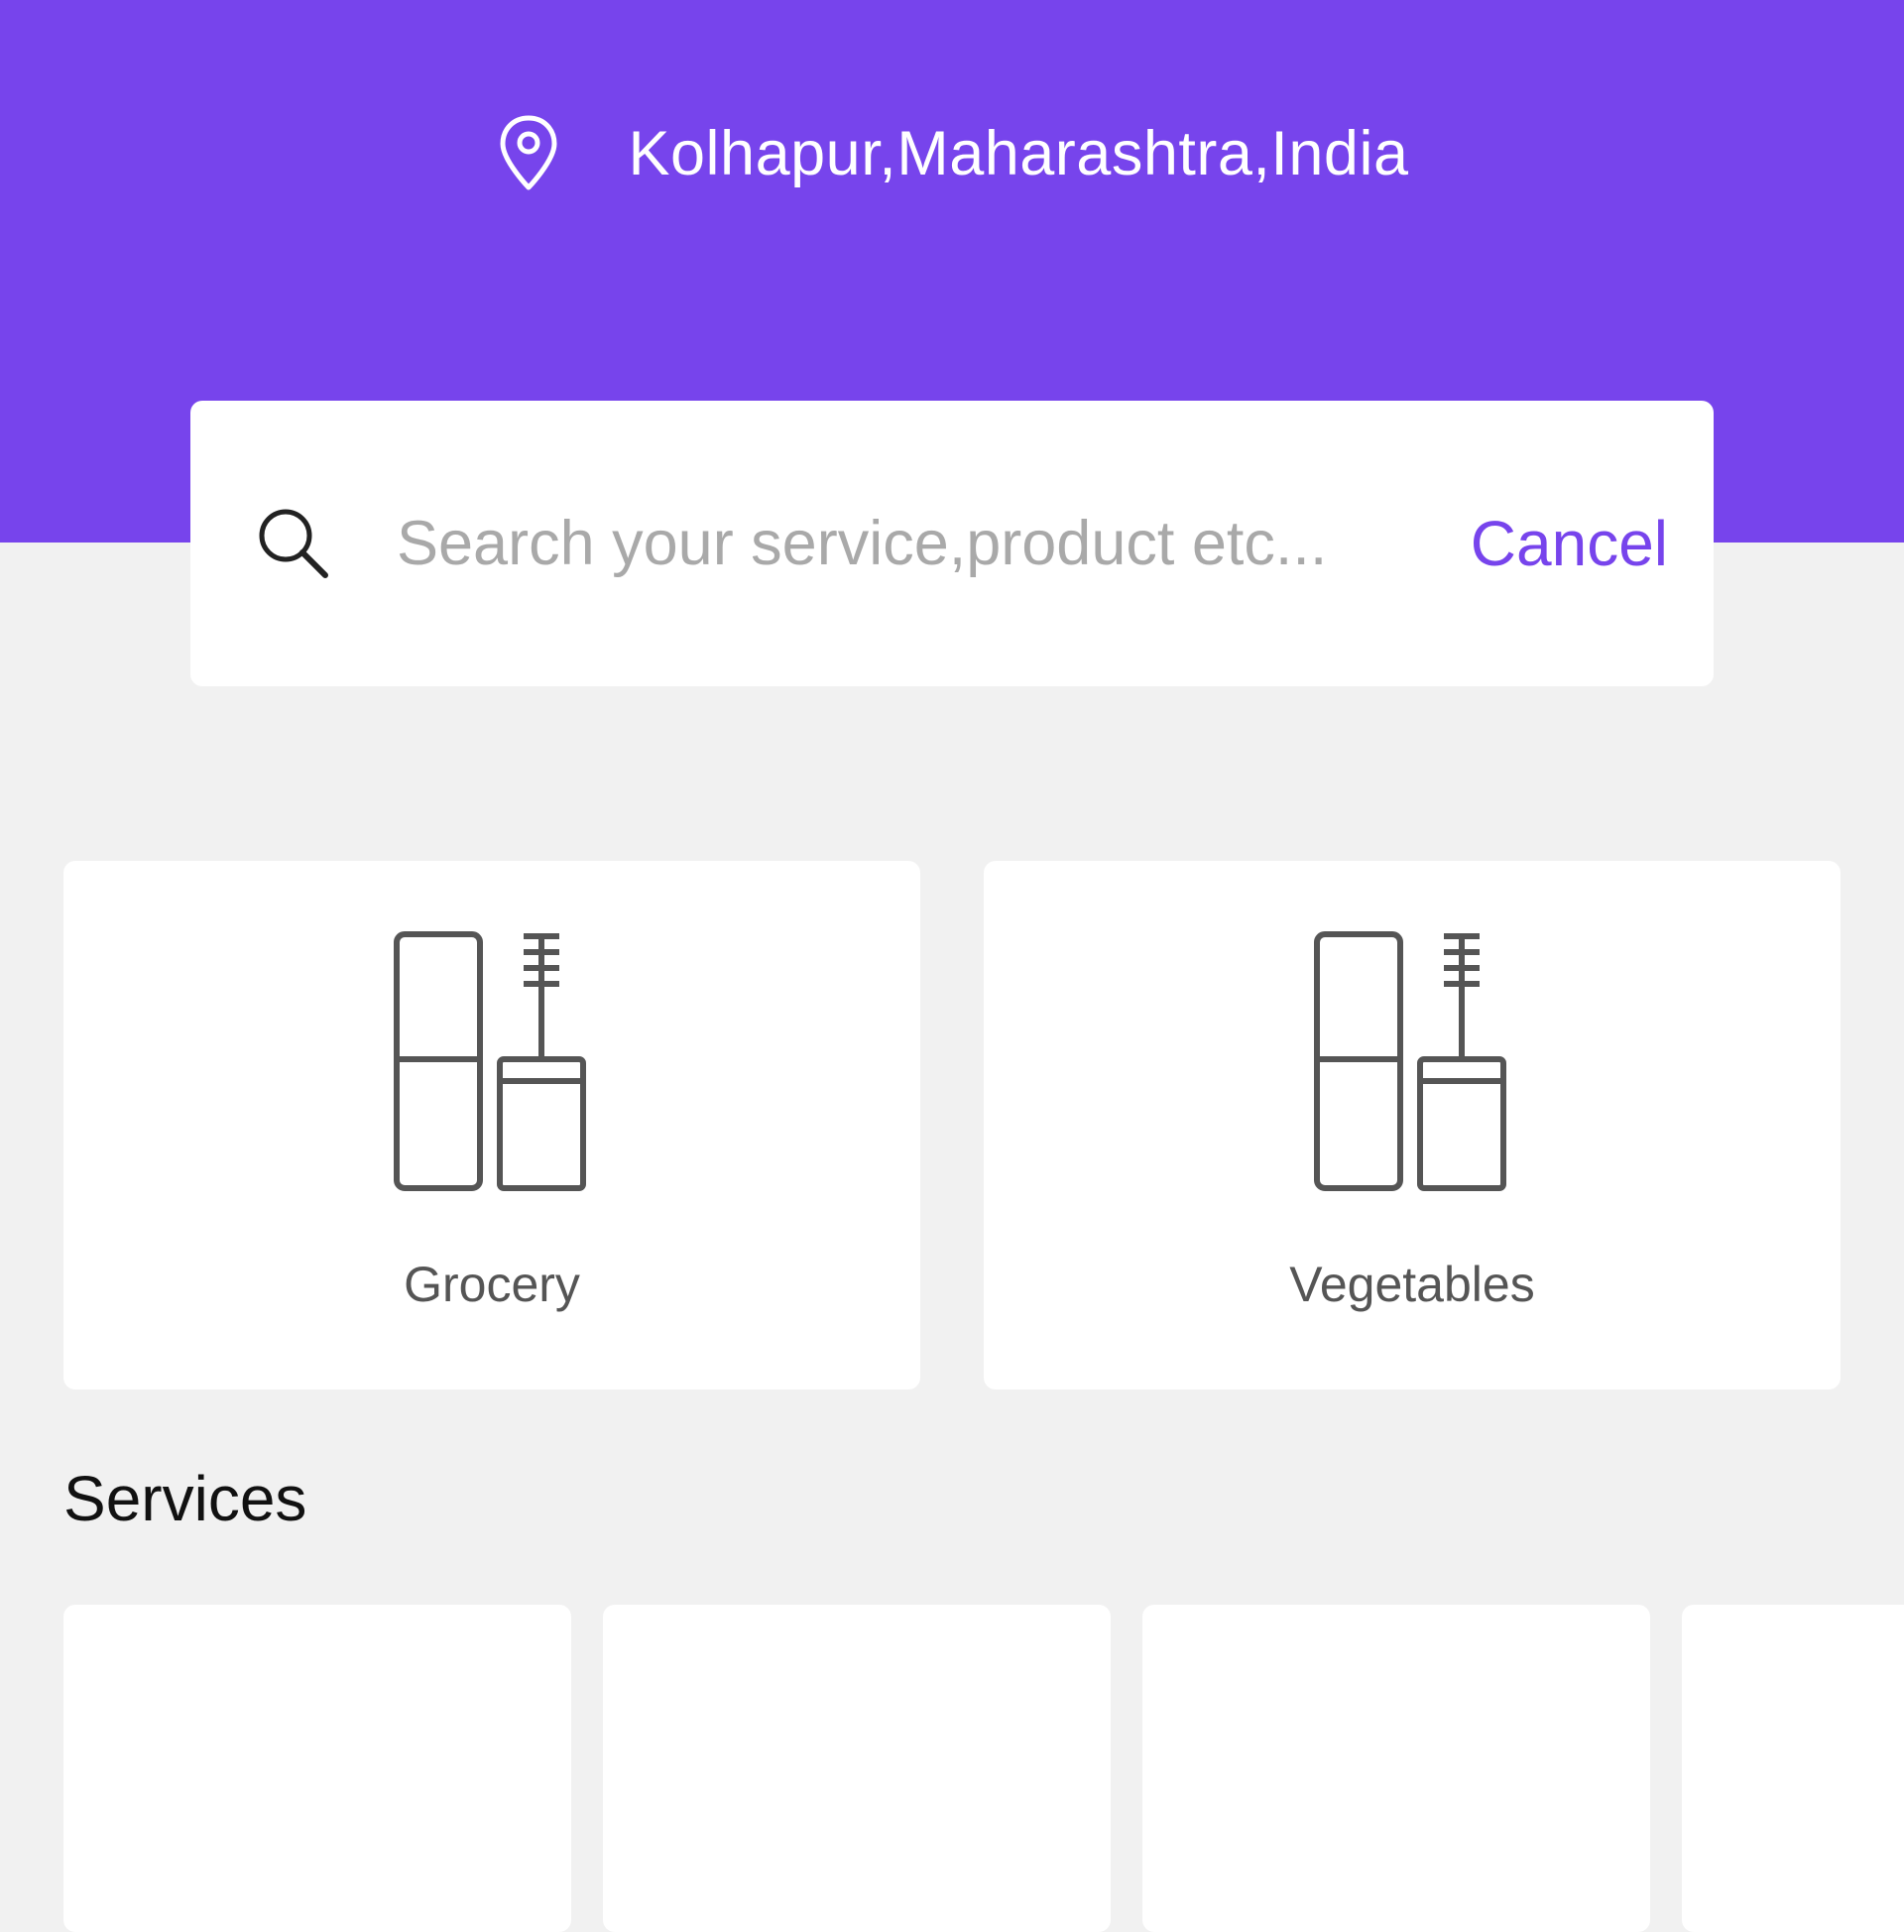  I want to click on search-bar: Cancel, so click(952, 543).